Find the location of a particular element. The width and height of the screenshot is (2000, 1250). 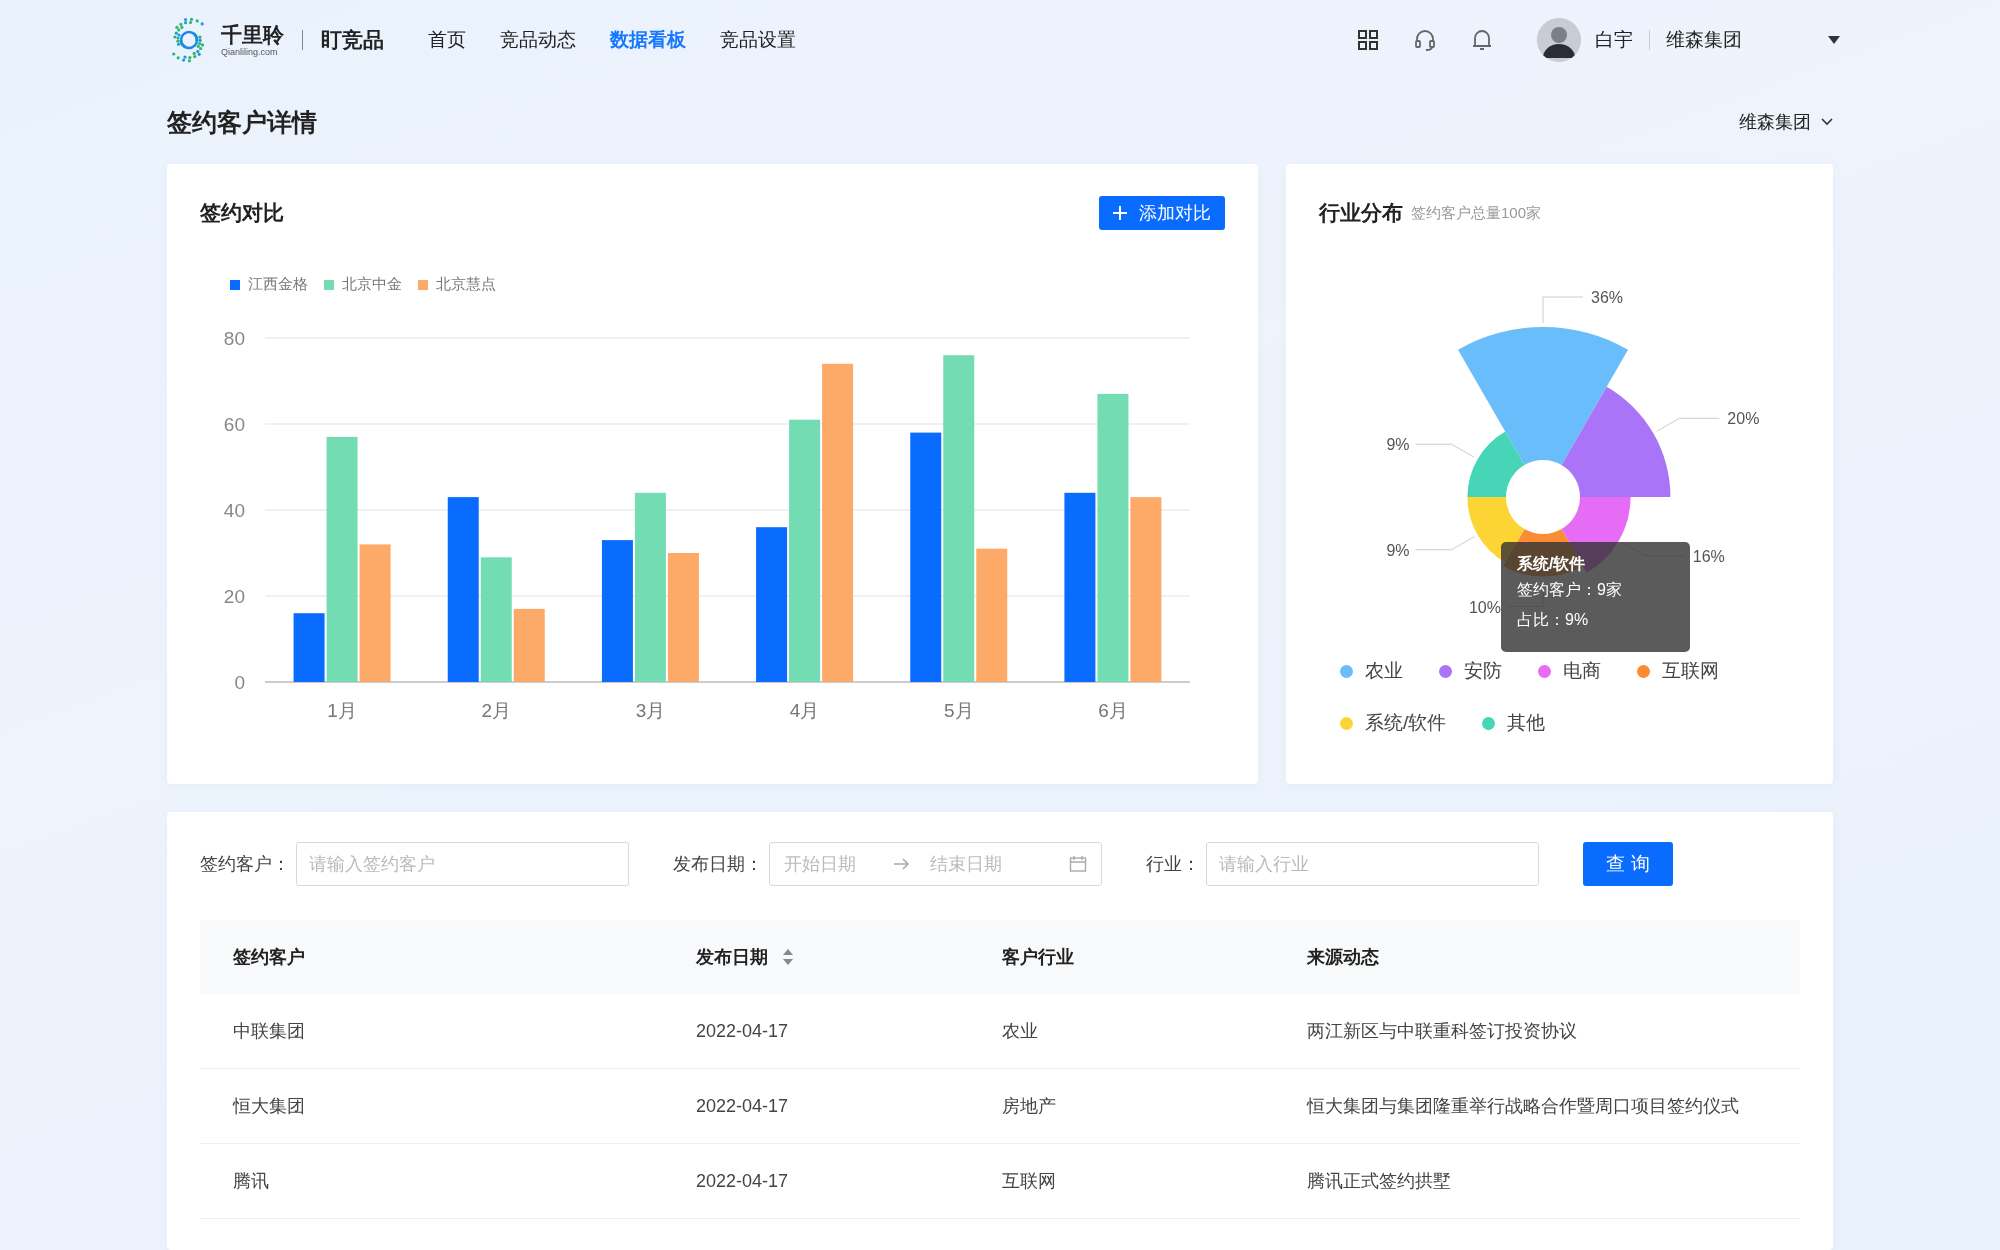

arrow-right-icon is located at coordinates (902, 864).